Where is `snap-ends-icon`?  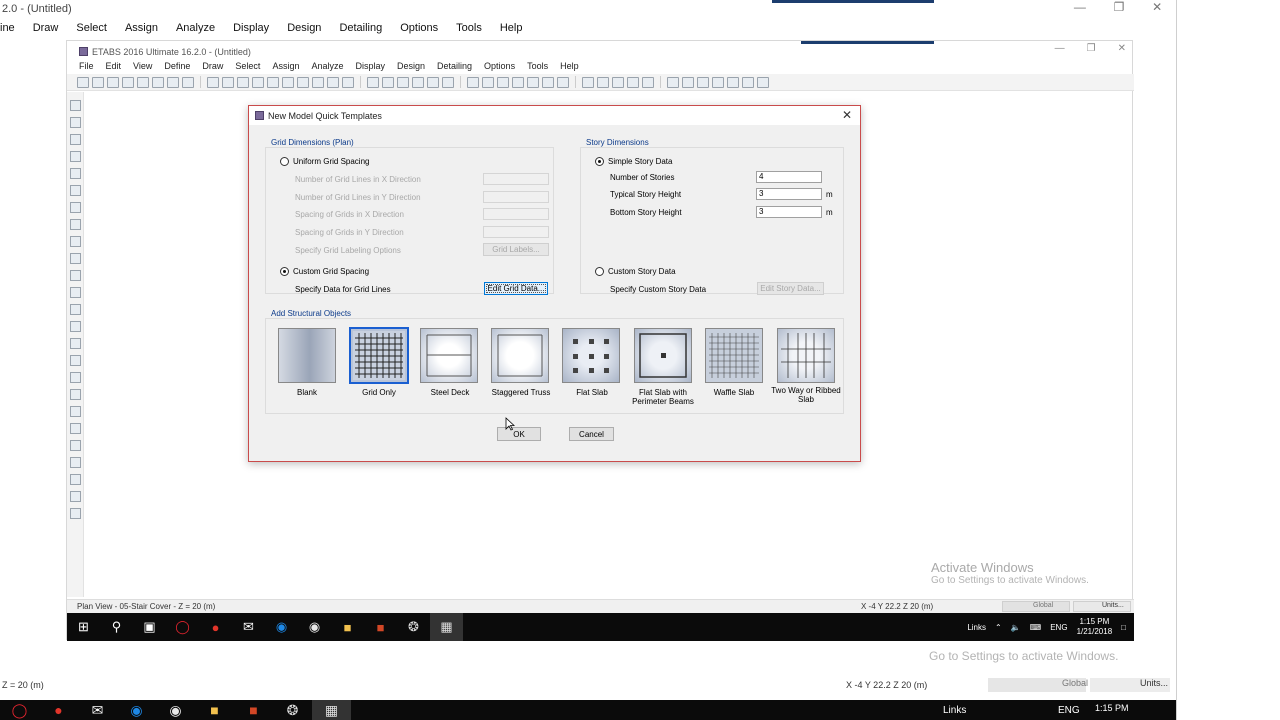
snap-ends-icon is located at coordinates (75, 513).